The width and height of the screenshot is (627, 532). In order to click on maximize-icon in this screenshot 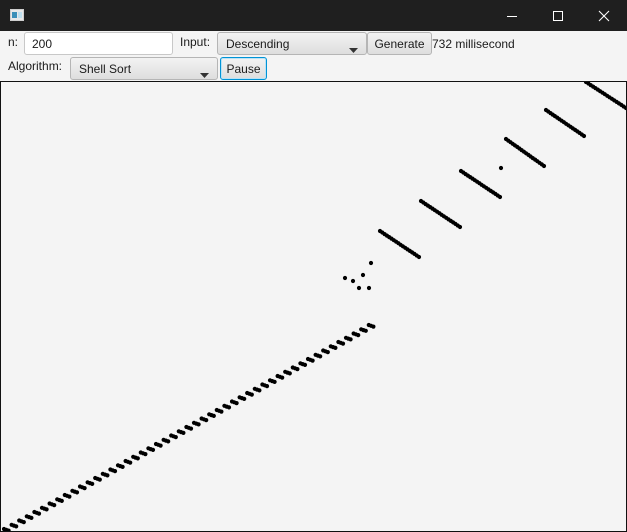, I will do `click(558, 15)`.